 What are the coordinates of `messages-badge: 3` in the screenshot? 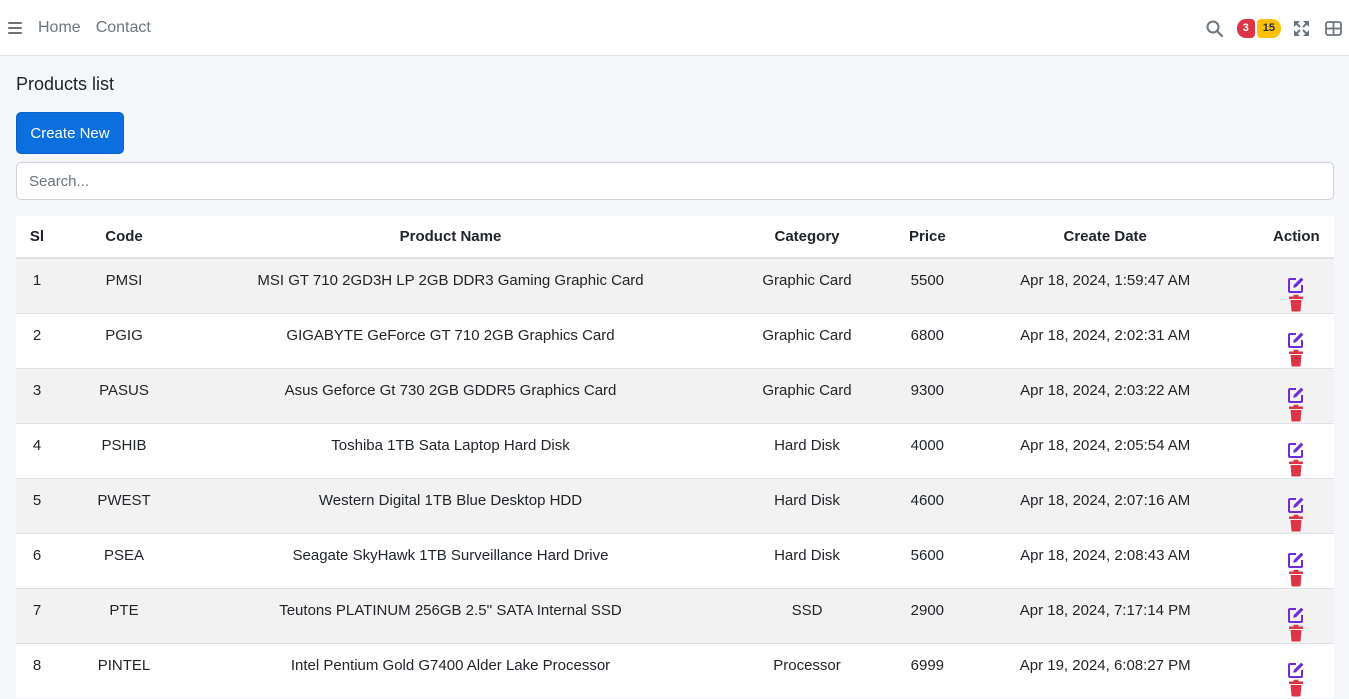 It's located at (1245, 28).